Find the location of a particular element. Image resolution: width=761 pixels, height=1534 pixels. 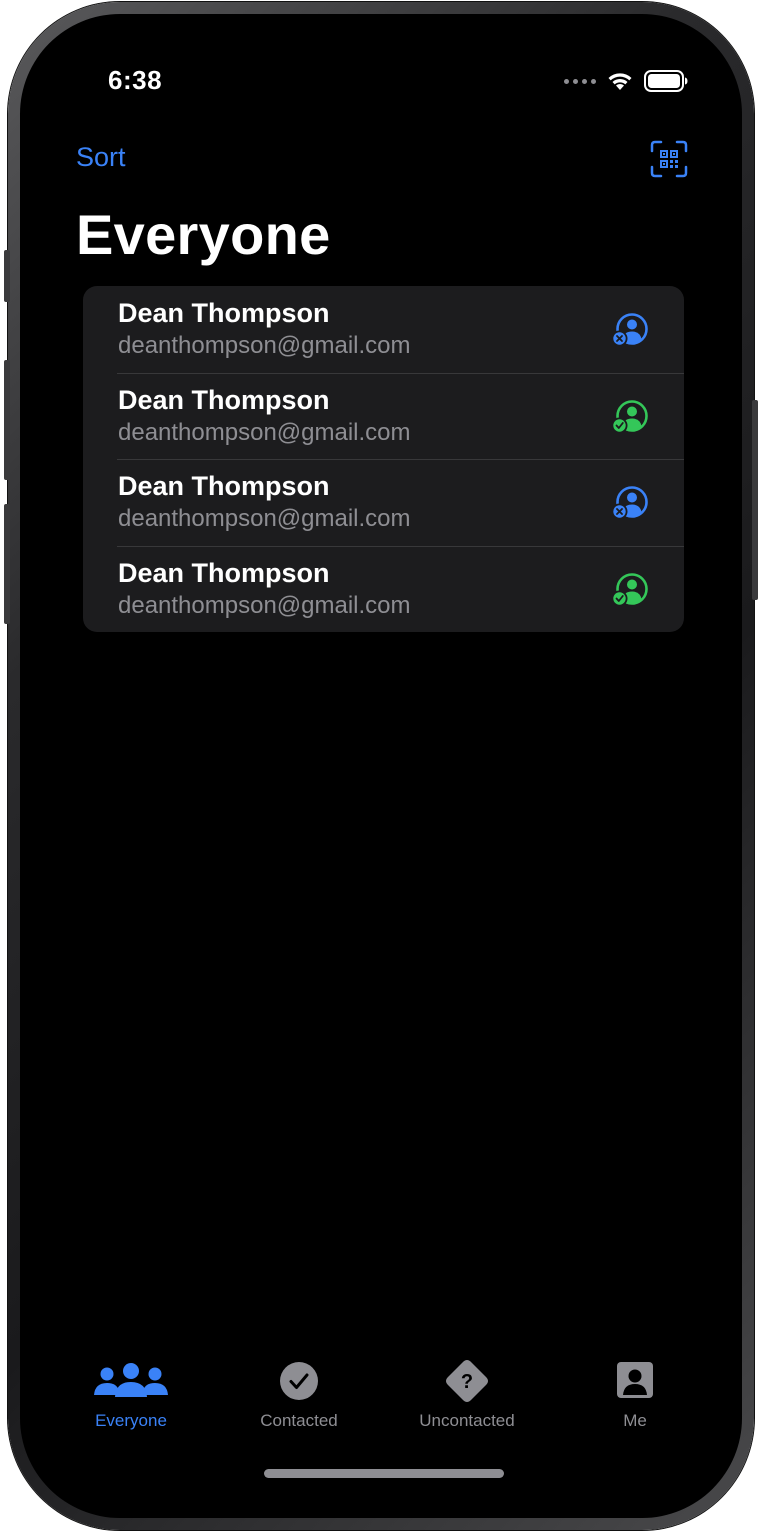

tab-contacted: Contacted is located at coordinates (299, 1394).